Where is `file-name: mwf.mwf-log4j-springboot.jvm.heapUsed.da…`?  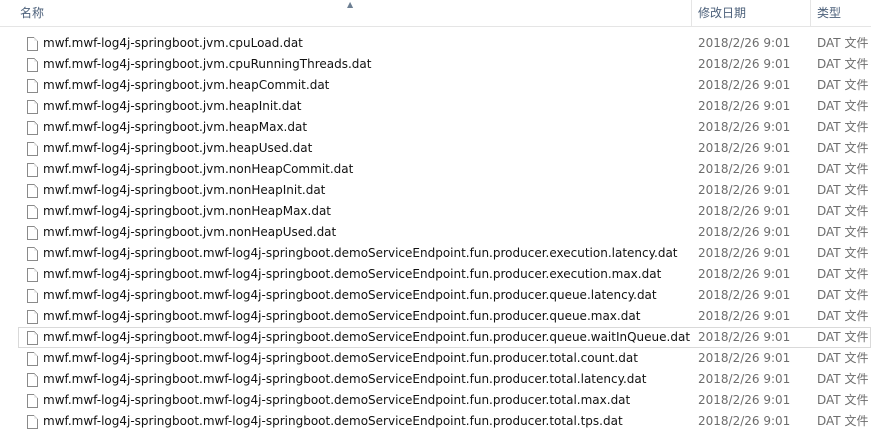 file-name: mwf.mwf-log4j-springboot.jvm.heapUsed.da… is located at coordinates (178, 148).